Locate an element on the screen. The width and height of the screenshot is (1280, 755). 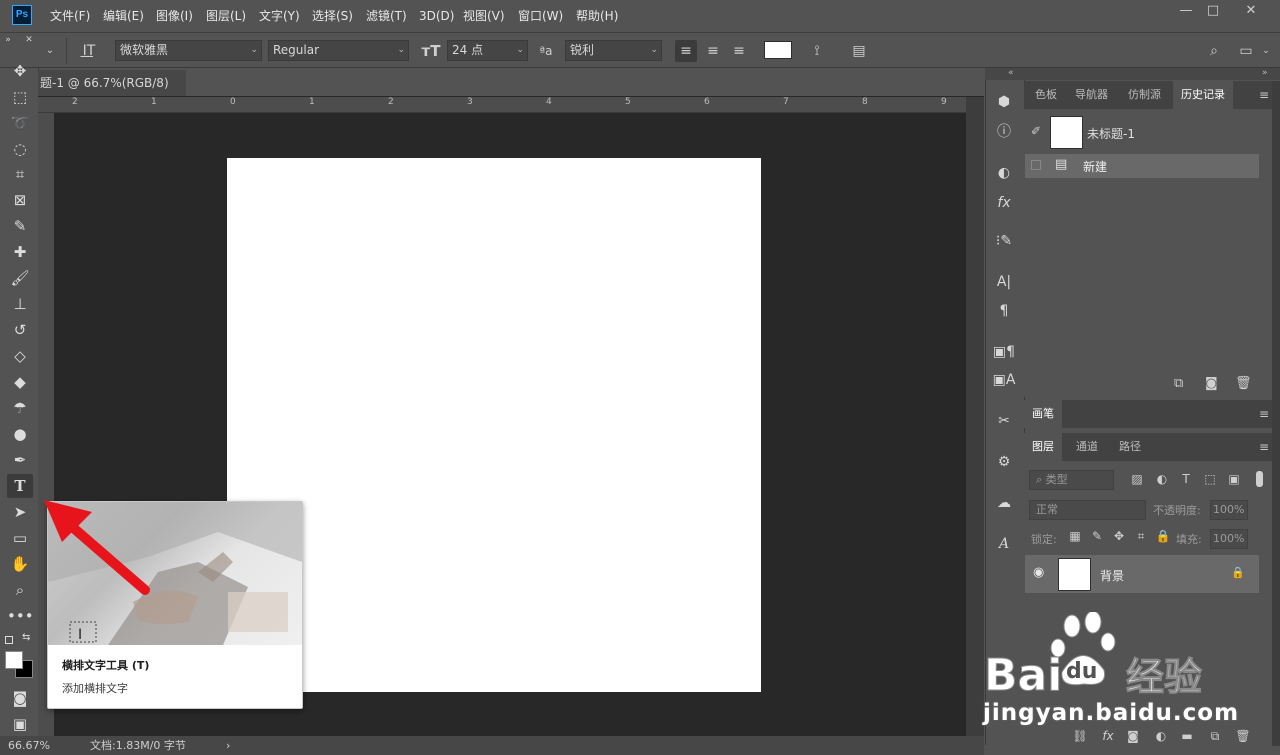
collapse-double-arrow-icon: » is located at coordinates (8, 45).